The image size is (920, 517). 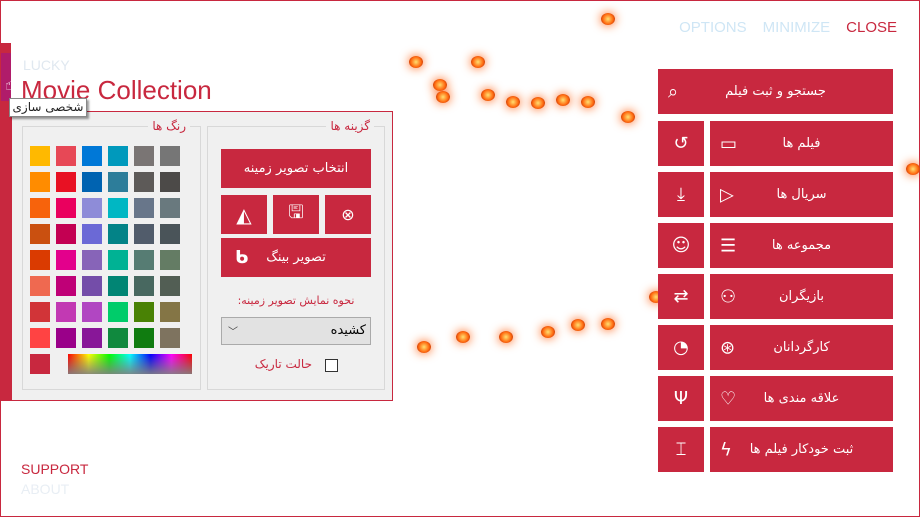 I want to click on options-legend: گزینه ها, so click(x=350, y=126).